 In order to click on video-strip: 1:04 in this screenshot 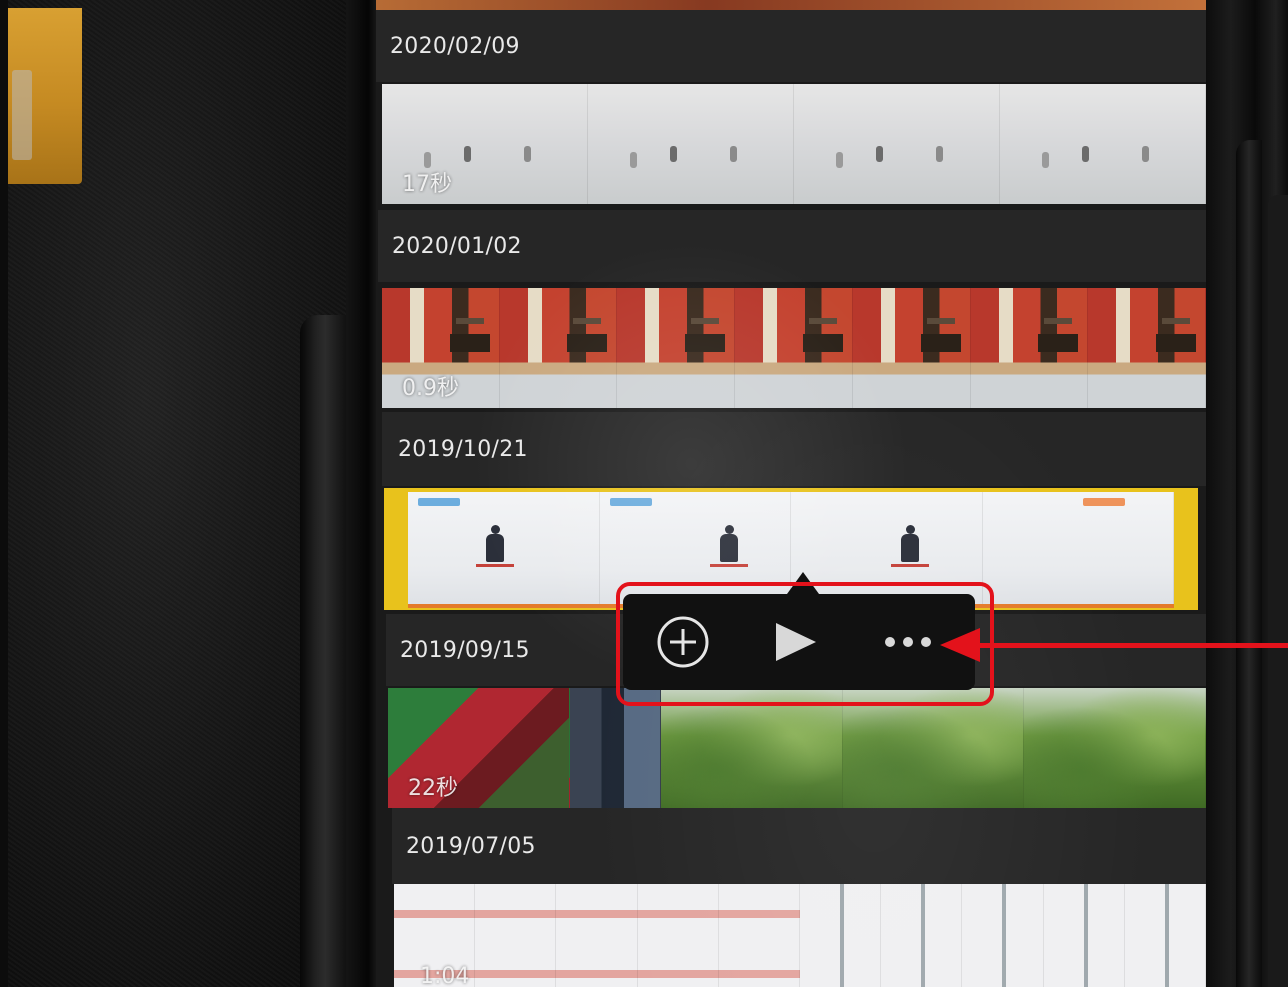, I will do `click(800, 935)`.